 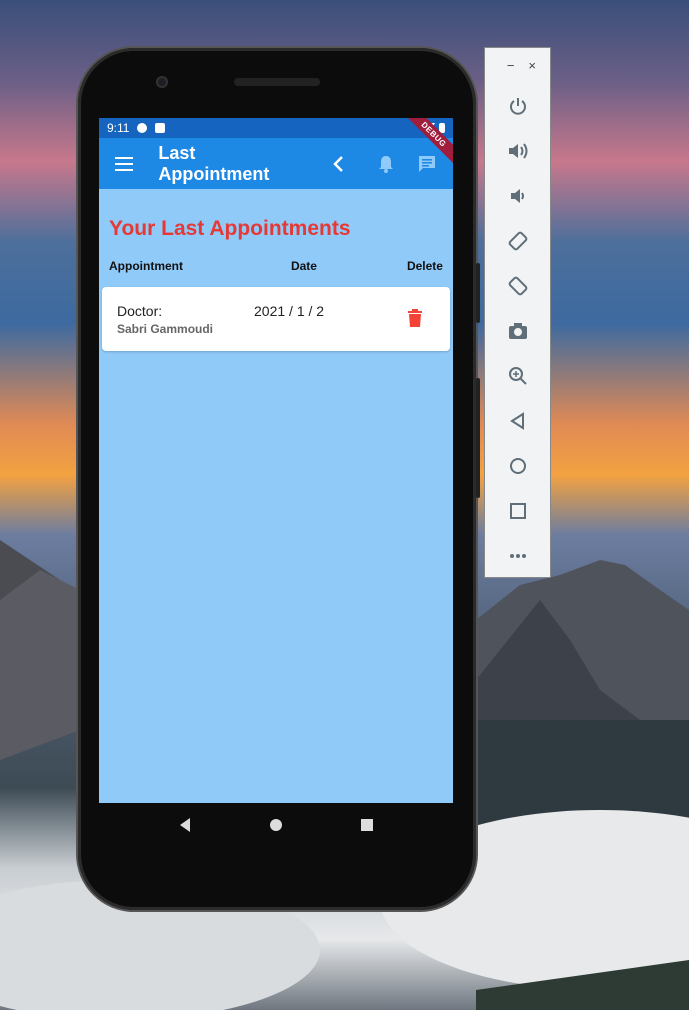 What do you see at coordinates (140, 311) in the screenshot?
I see `doctor-label: Doctor:` at bounding box center [140, 311].